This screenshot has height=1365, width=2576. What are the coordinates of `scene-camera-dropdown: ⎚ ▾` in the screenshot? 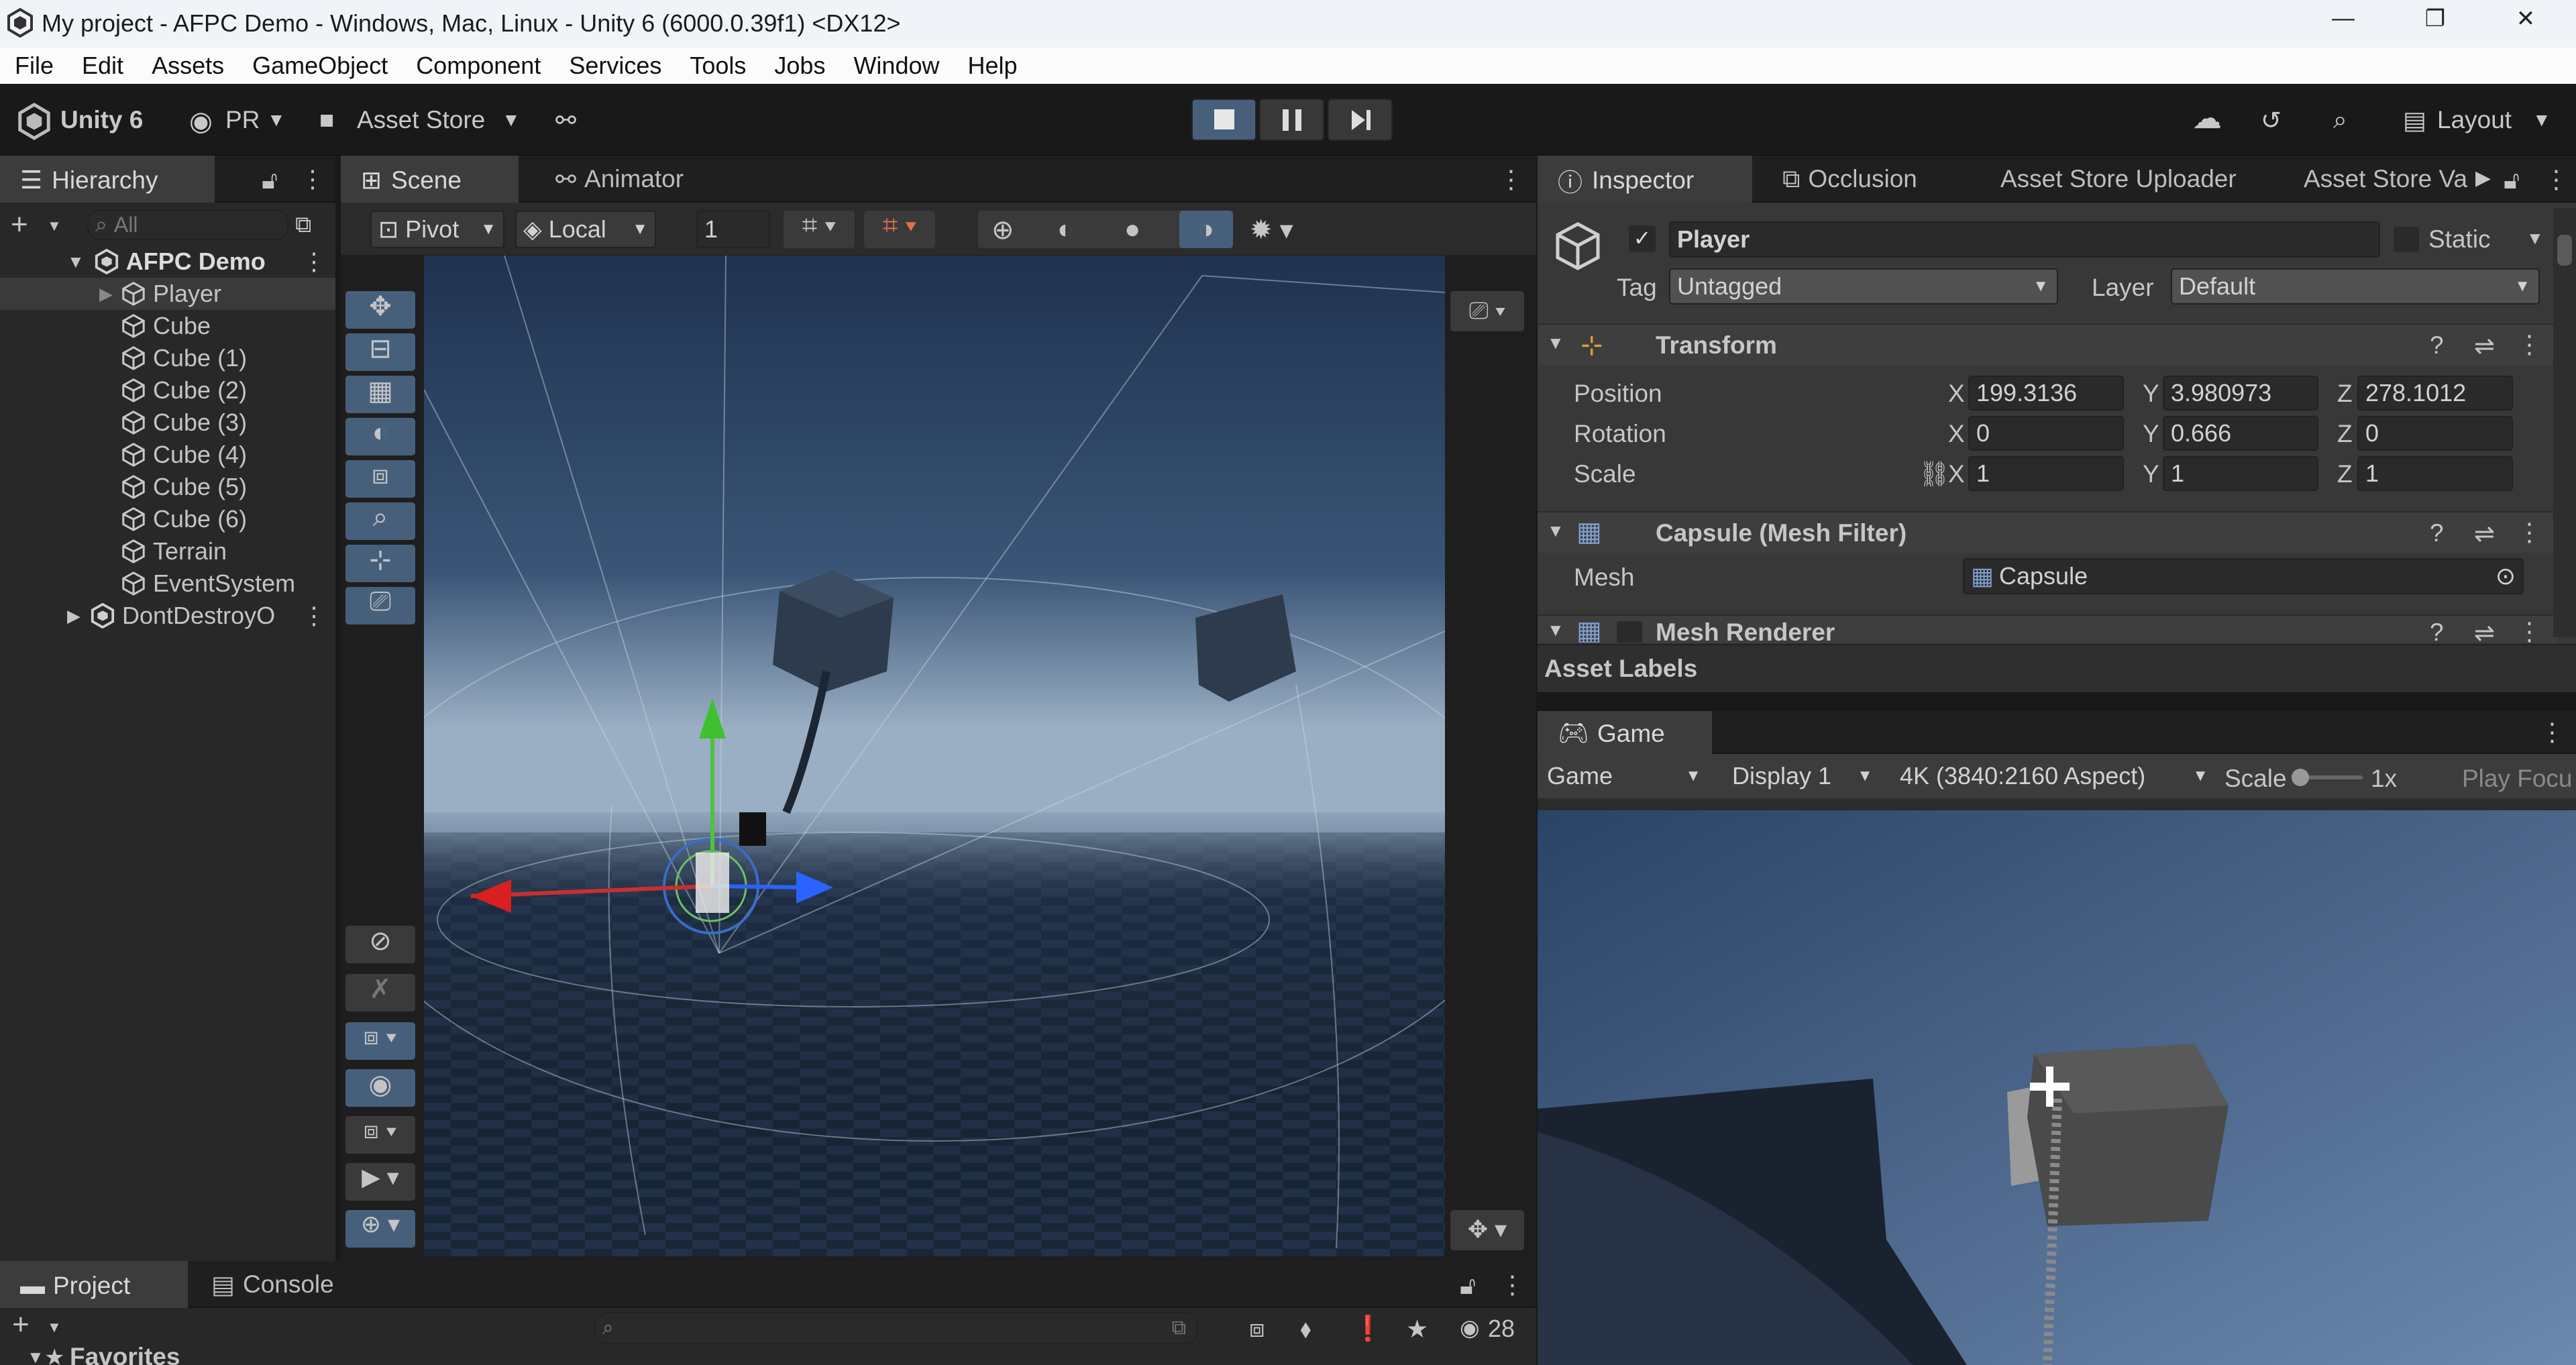 It's located at (1487, 311).